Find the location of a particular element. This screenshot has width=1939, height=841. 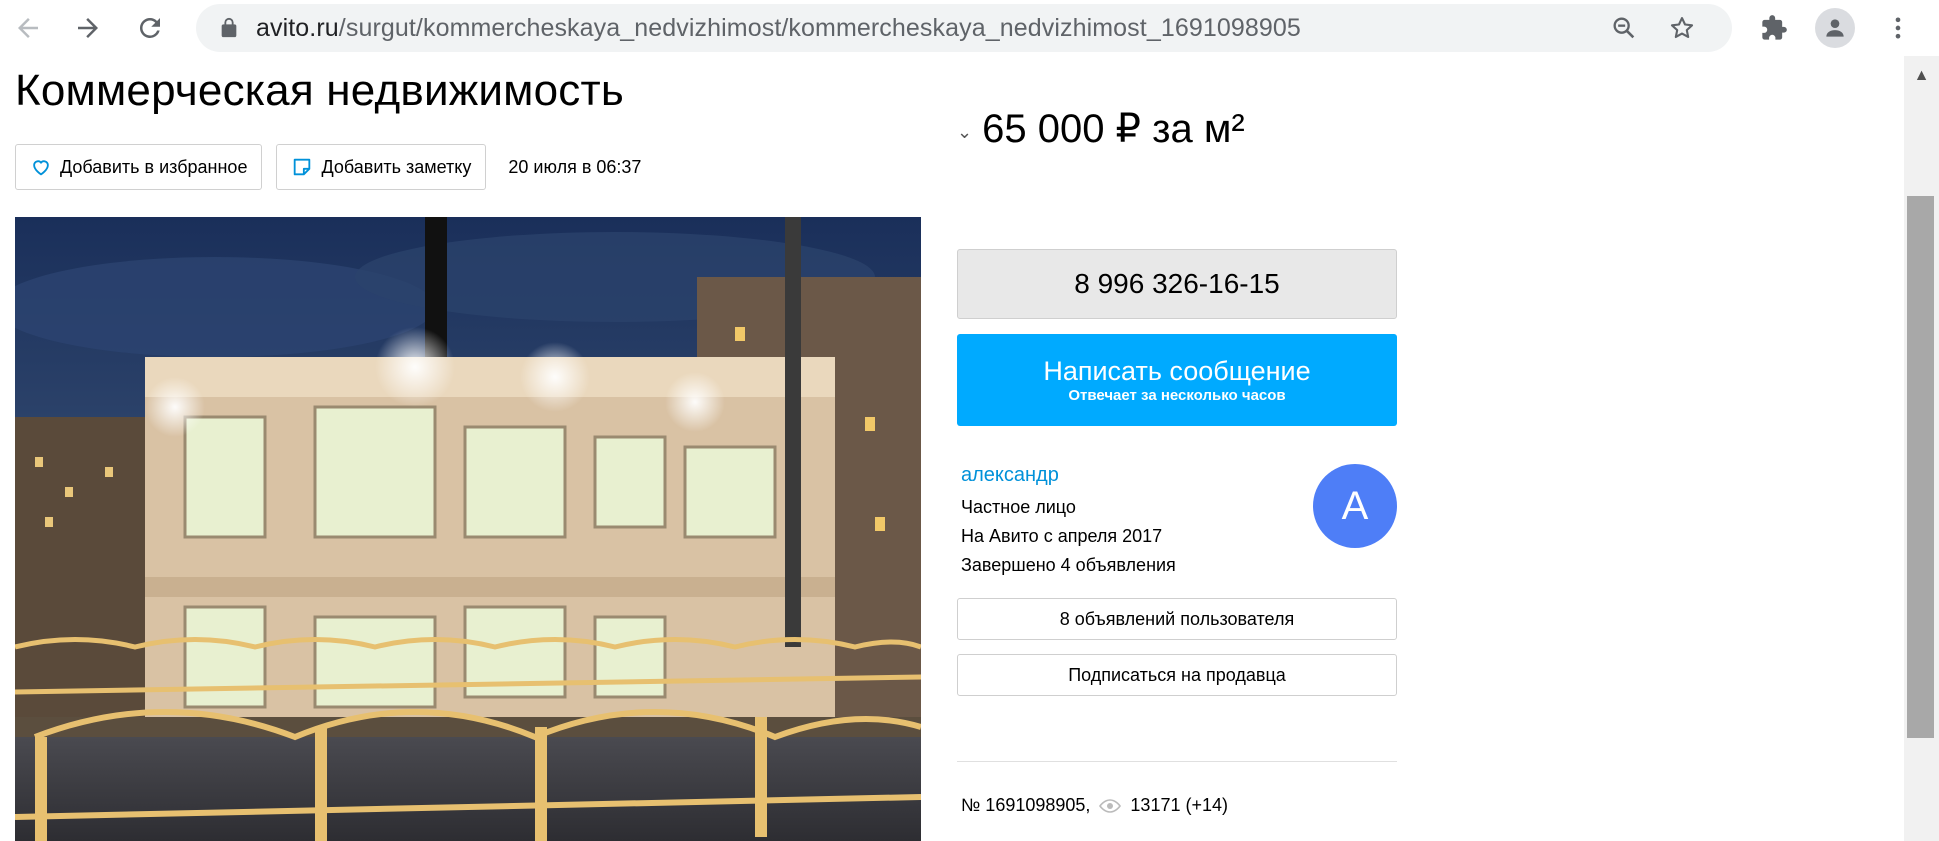

scroll-thumb is located at coordinates (1920, 467).